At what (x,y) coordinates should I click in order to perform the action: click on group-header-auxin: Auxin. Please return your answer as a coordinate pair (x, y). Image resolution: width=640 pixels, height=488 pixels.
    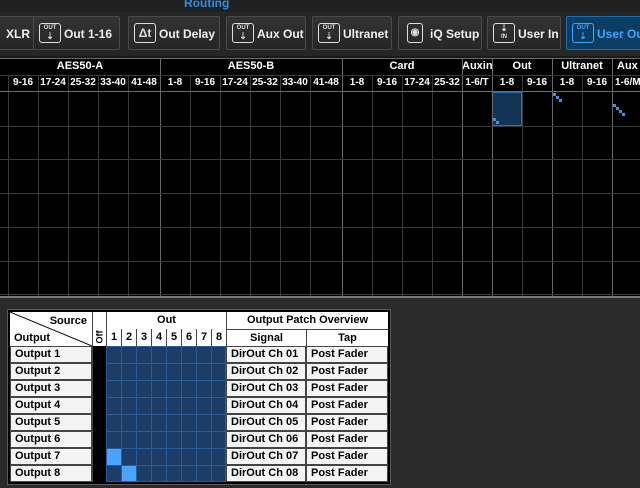
    Looking at the image, I should click on (477, 66).